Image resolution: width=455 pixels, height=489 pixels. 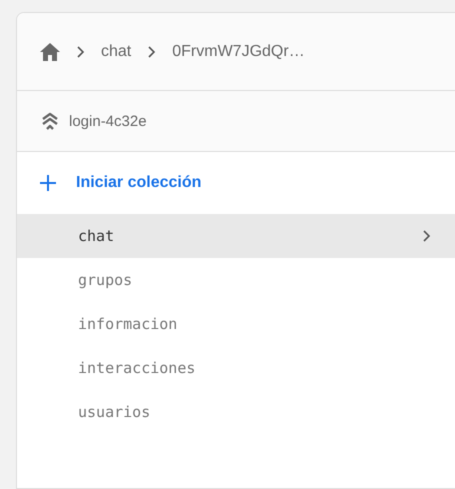 What do you see at coordinates (48, 183) in the screenshot?
I see `plus-icon` at bounding box center [48, 183].